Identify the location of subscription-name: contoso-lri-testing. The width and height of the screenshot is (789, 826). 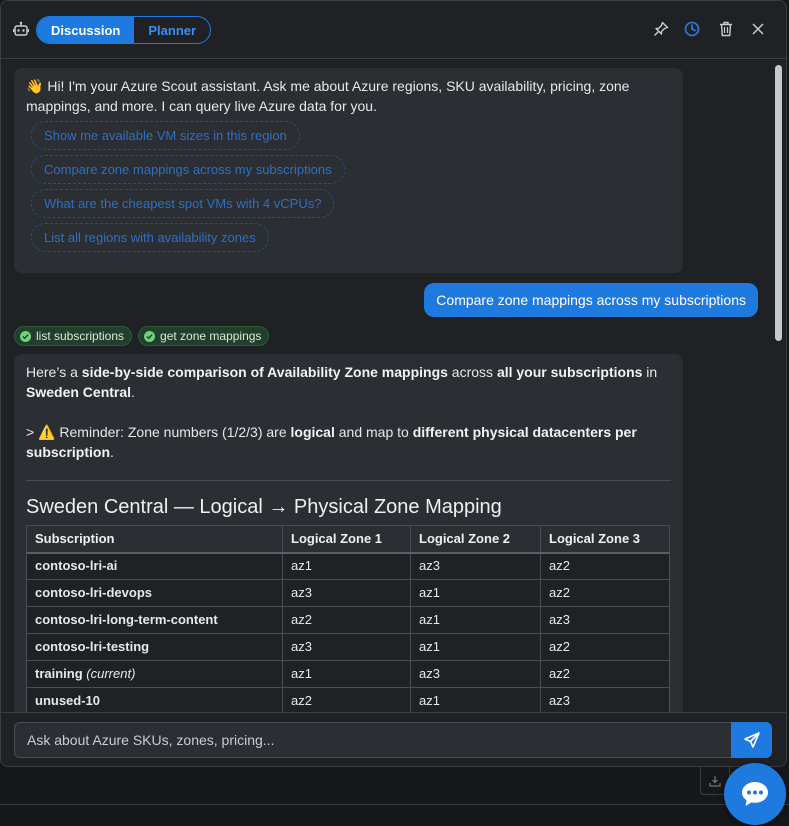
(92, 646).